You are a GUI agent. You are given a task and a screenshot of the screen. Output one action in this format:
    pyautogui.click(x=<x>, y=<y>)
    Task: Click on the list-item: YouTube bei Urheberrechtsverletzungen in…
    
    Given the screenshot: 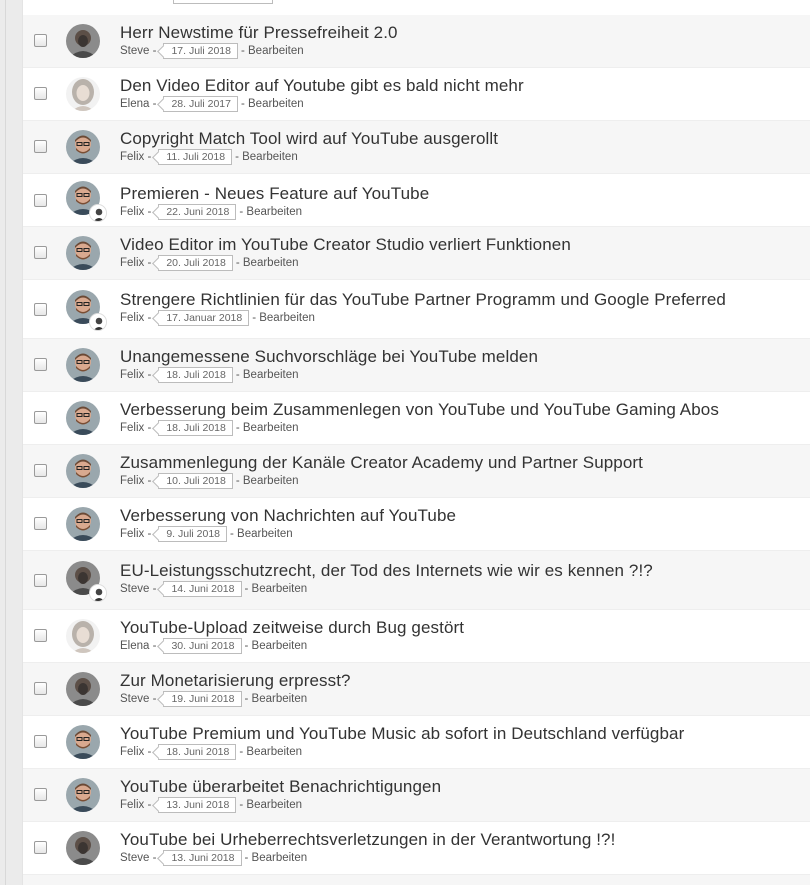 What is the action you would take?
    pyautogui.click(x=416, y=848)
    